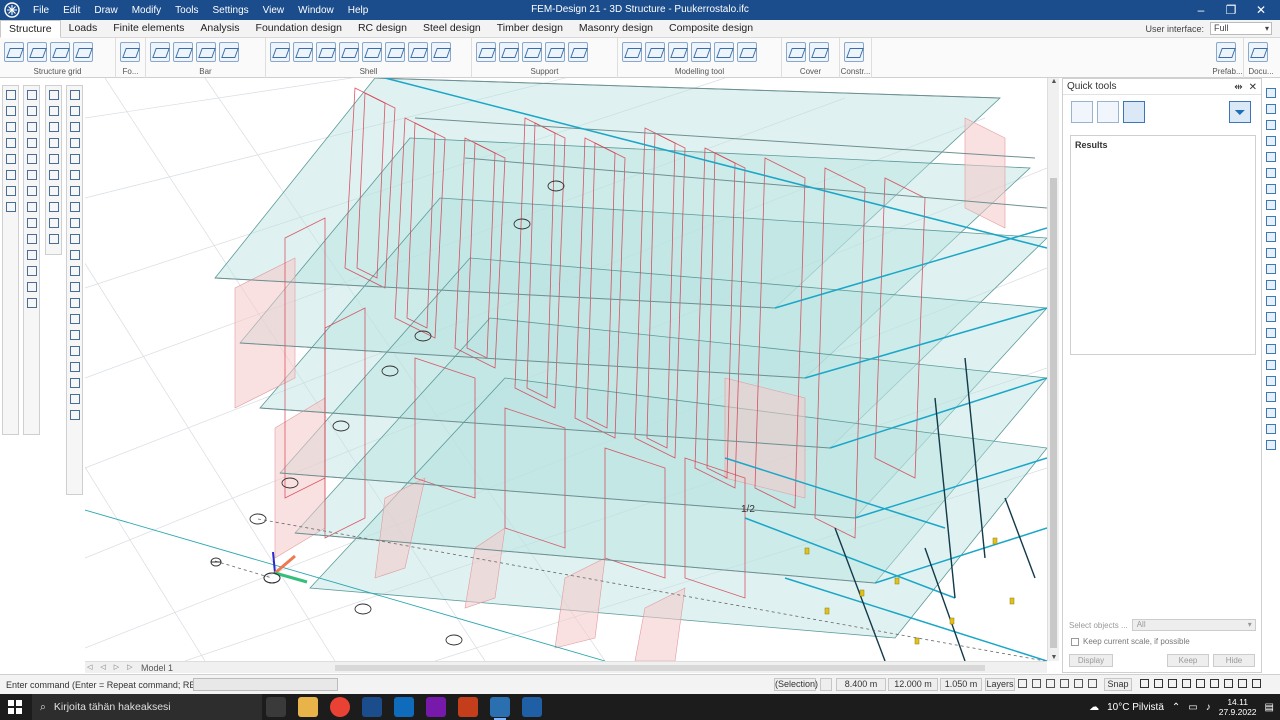 This screenshot has height=720, width=1280. I want to click on powerpoint-icon, so click(468, 707).